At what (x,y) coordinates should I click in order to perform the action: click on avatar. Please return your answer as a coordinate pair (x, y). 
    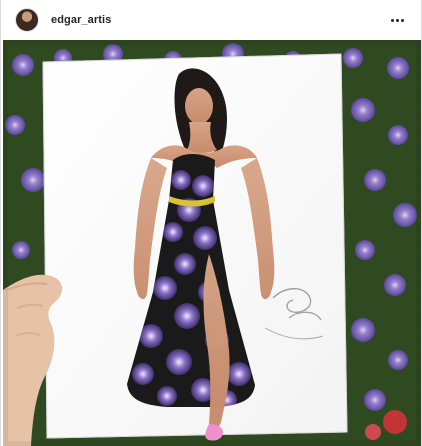
    Looking at the image, I should click on (27, 20).